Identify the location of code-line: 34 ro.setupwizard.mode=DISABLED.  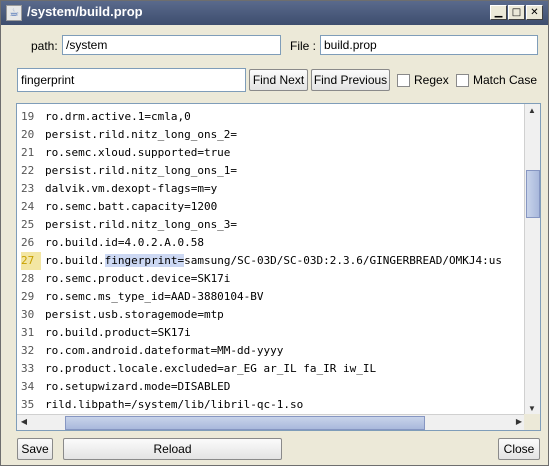
(270, 387).